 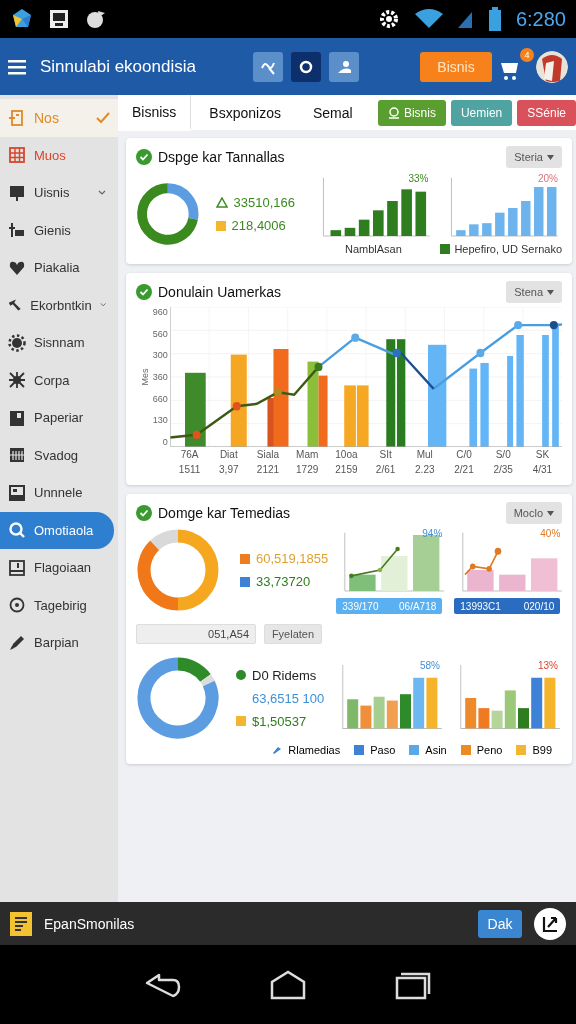 What do you see at coordinates (489, 750) in the screenshot?
I see `legend-label: Peno` at bounding box center [489, 750].